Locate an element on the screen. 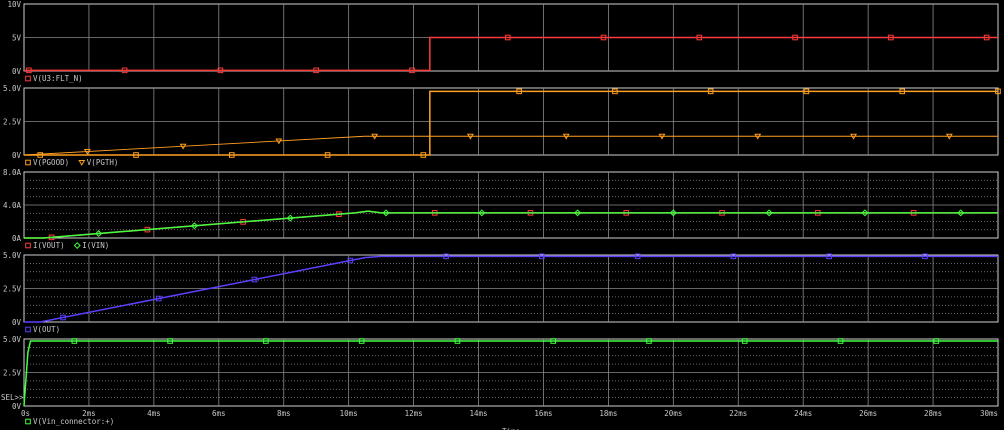  y-tick-label: 8.0A is located at coordinates (12, 172).